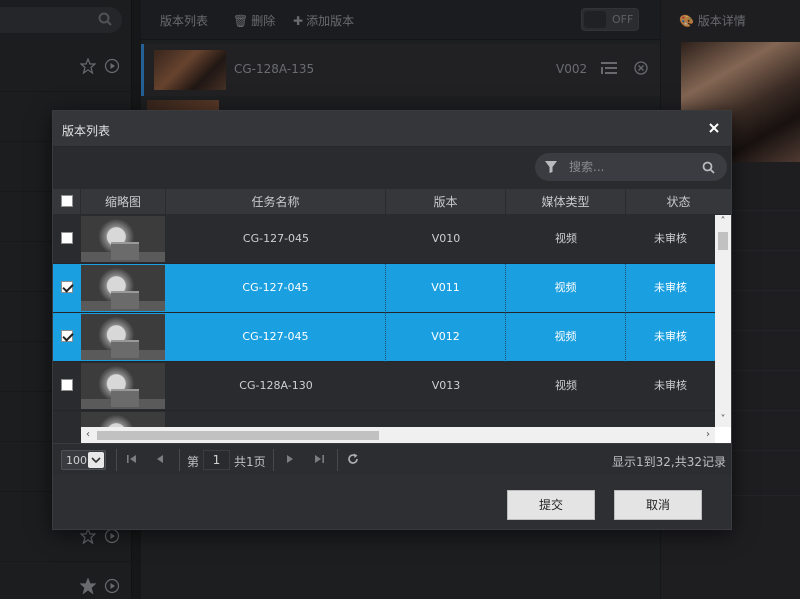 This screenshot has width=800, height=599. I want to click on cell-task-name: CG-128A-130, so click(276, 385).